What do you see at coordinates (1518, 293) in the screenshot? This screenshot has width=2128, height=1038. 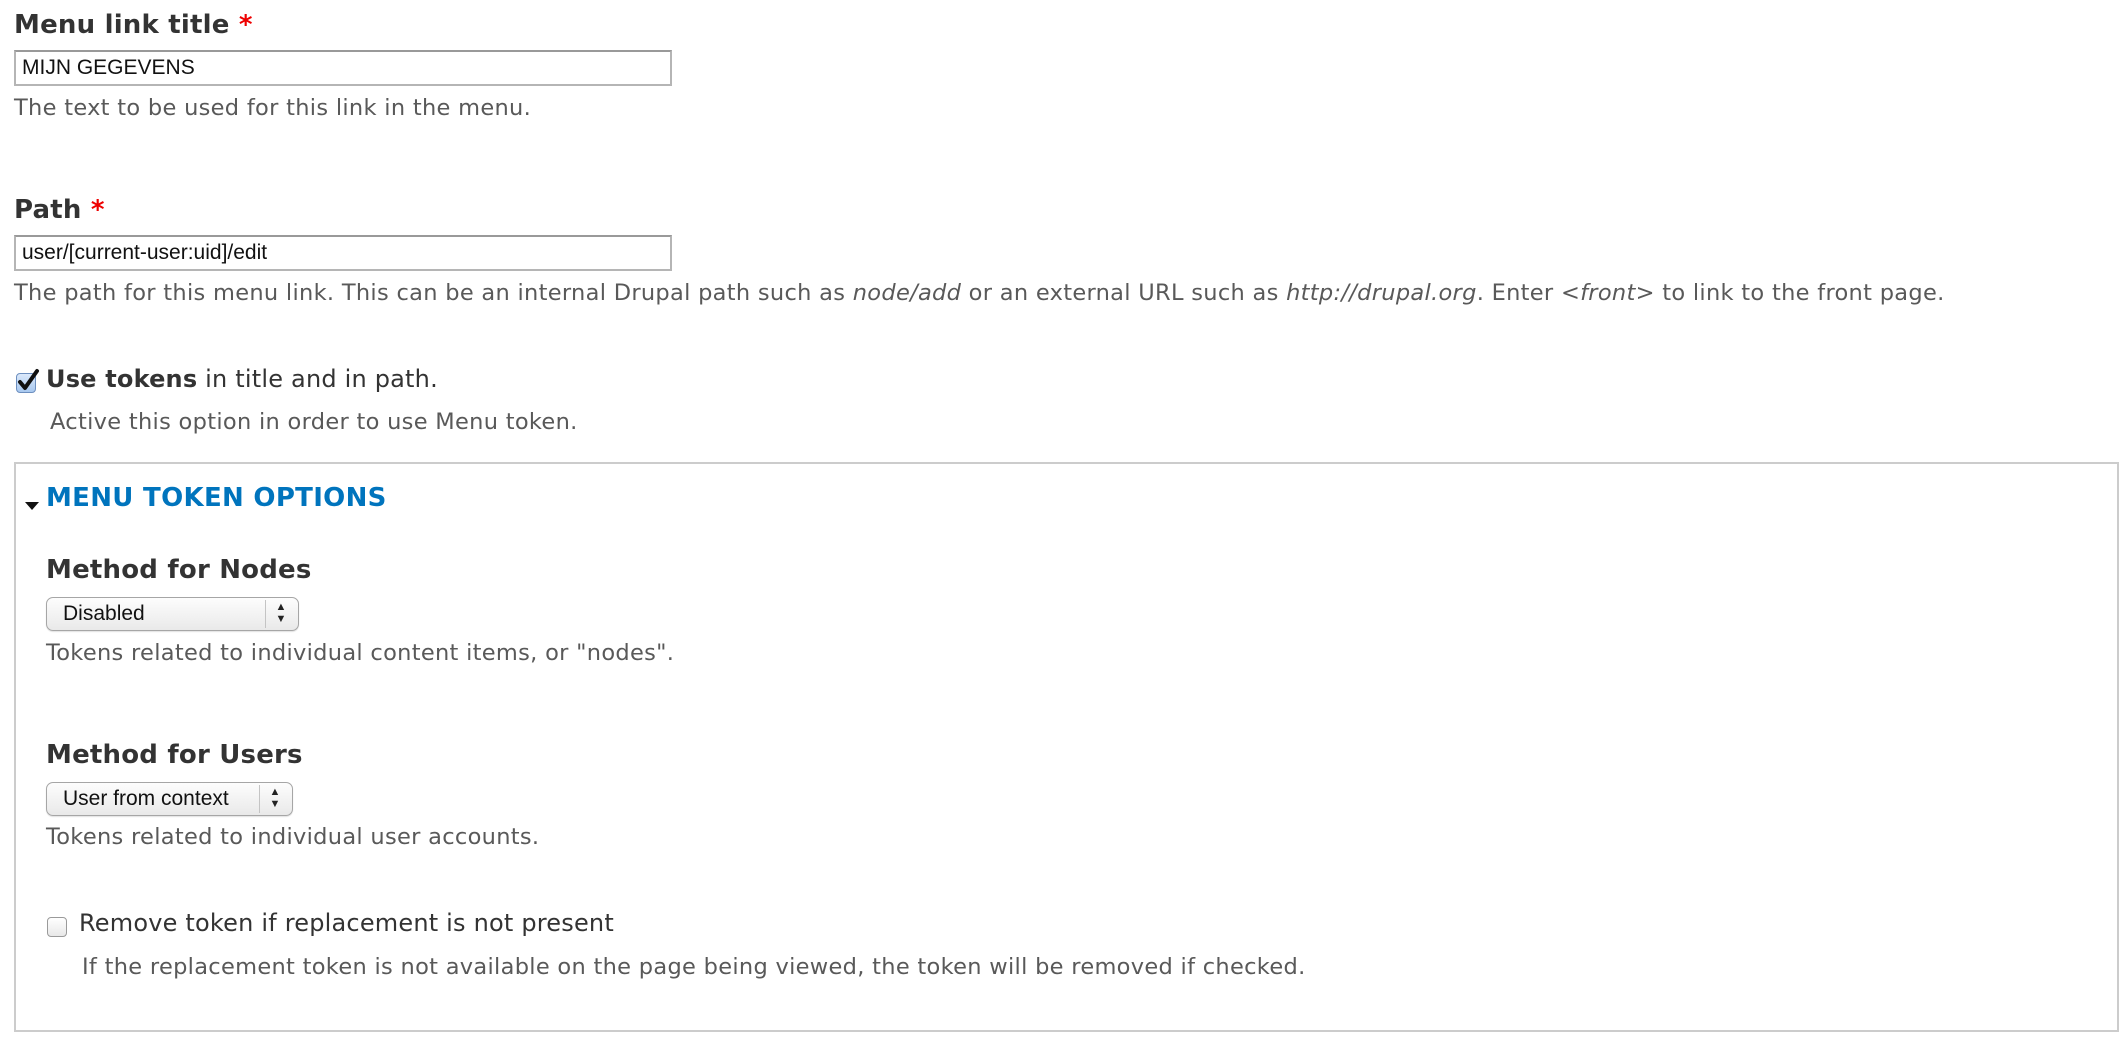 I see `path-desc-text: . Enter` at bounding box center [1518, 293].